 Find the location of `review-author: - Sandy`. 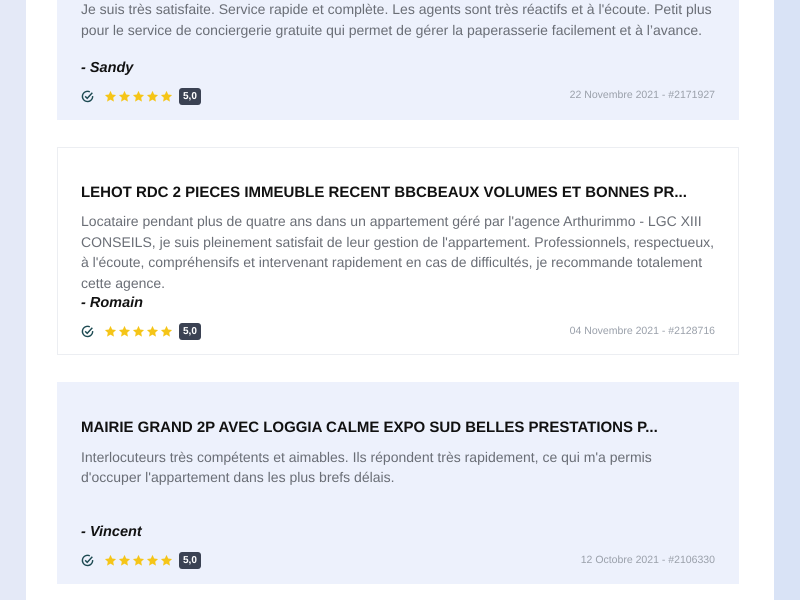

review-author: - Sandy is located at coordinates (108, 68).